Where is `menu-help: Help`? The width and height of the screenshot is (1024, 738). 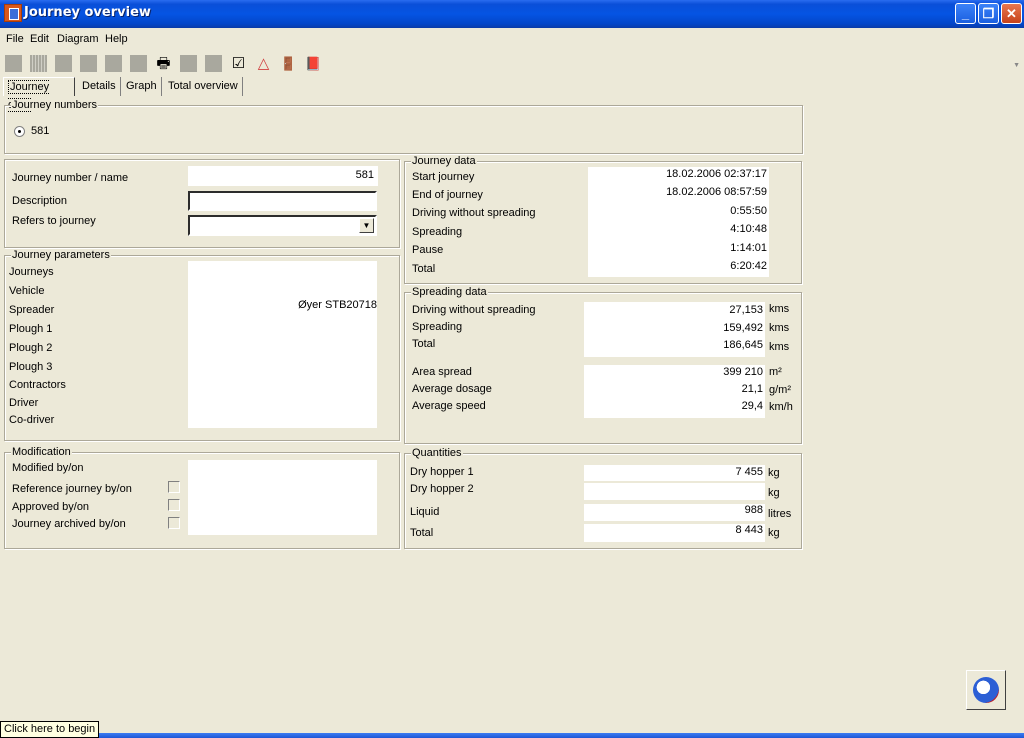 menu-help: Help is located at coordinates (116, 39).